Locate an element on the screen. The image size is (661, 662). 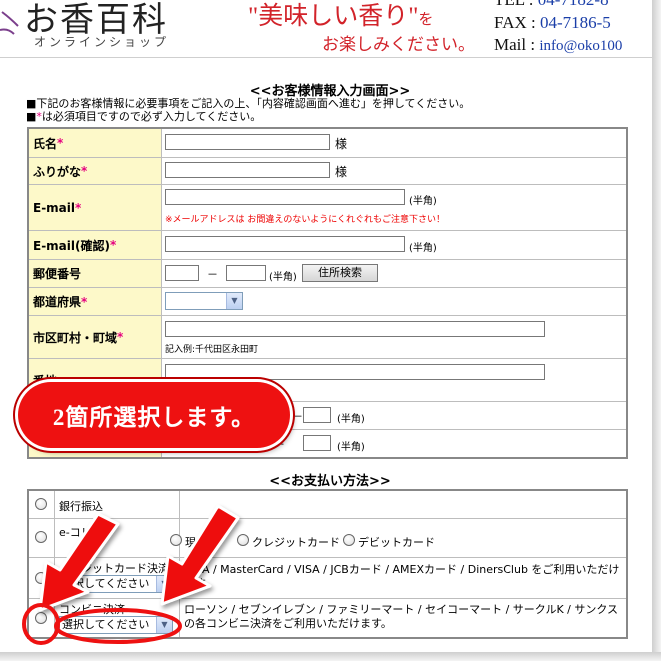
row-prefecture: 都道府県 * ▼ is located at coordinates (327, 301).